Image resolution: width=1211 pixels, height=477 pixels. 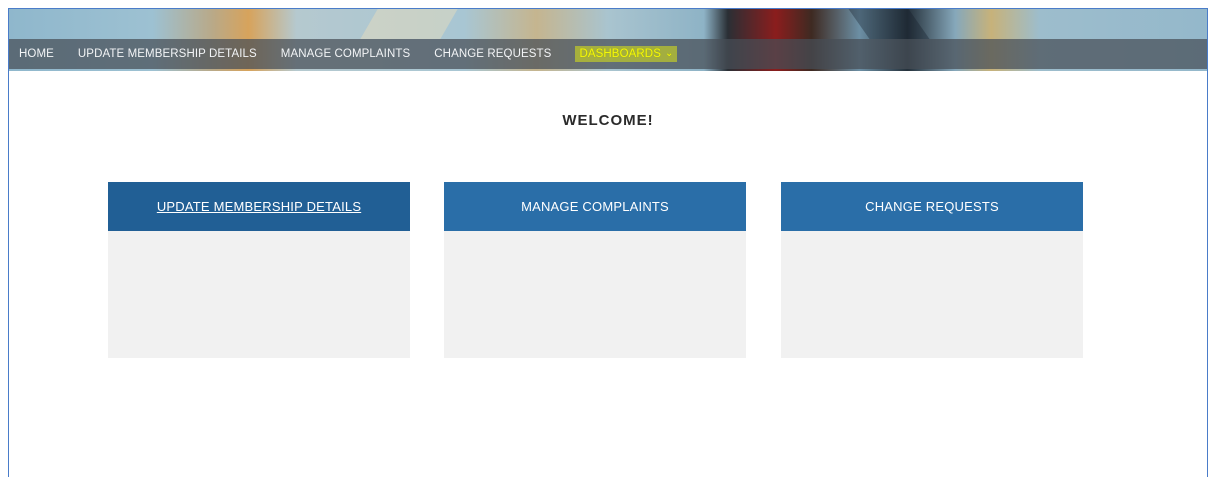 What do you see at coordinates (167, 54) in the screenshot?
I see `nav-item-update-membership-details: UPDATE MEMBERSHIP DETAILS` at bounding box center [167, 54].